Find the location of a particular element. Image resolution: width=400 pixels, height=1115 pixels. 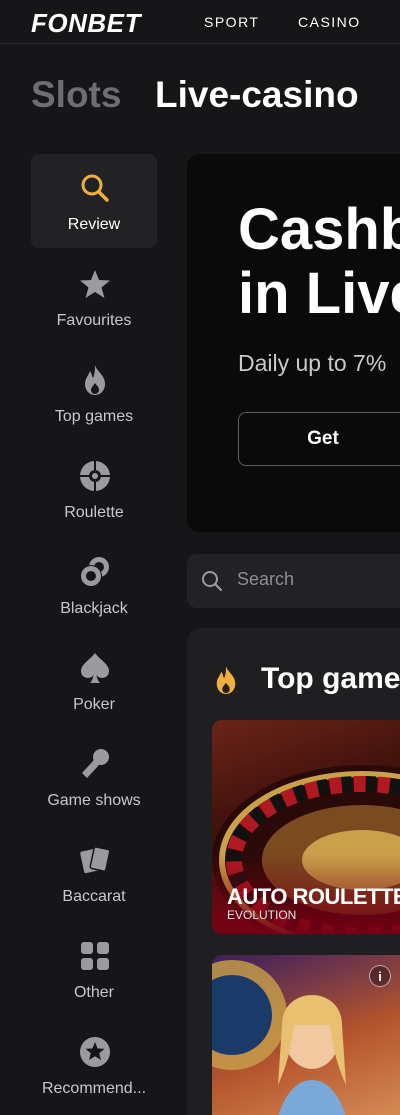

sidebar-item-label: Favourites is located at coordinates (94, 320).